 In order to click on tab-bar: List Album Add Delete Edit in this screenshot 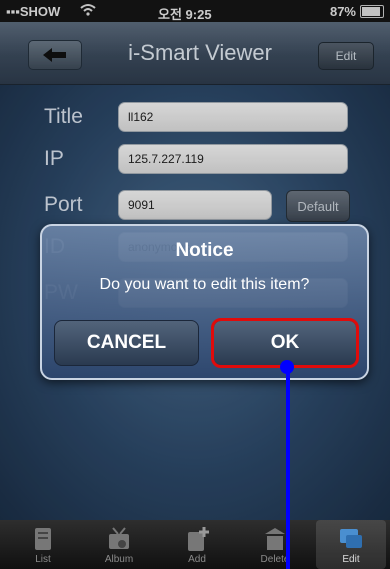, I will do `click(195, 544)`.